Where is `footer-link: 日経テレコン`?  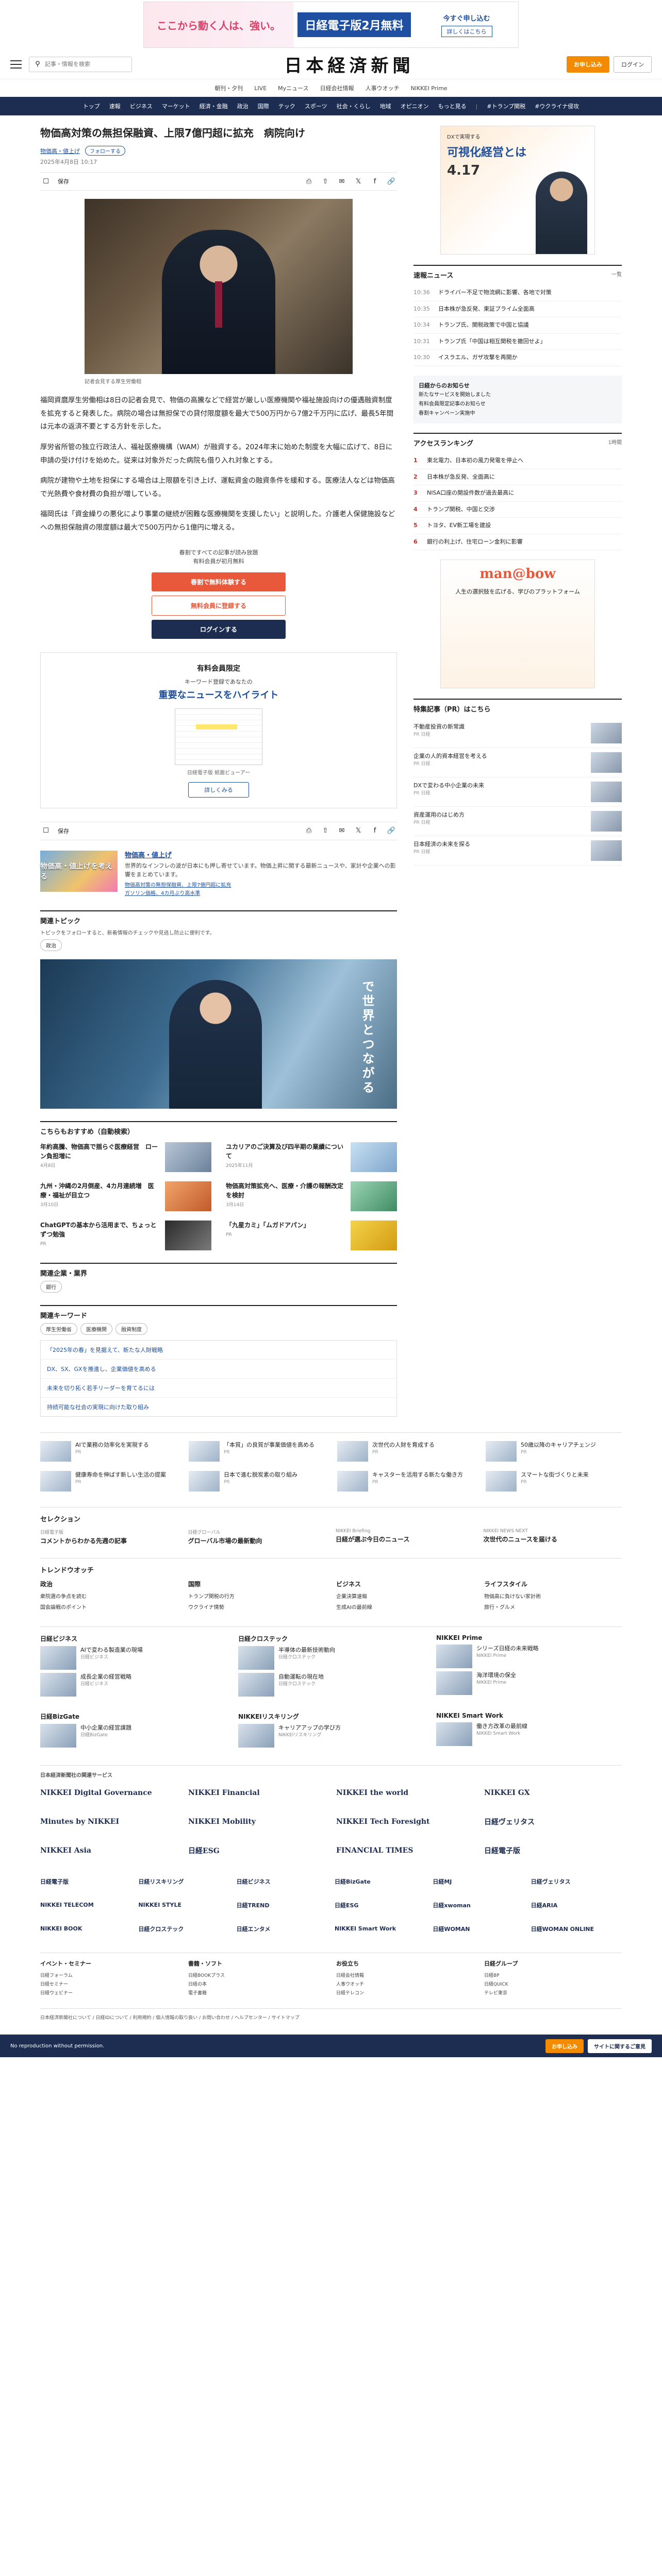 footer-link: 日経テレコン is located at coordinates (405, 1992).